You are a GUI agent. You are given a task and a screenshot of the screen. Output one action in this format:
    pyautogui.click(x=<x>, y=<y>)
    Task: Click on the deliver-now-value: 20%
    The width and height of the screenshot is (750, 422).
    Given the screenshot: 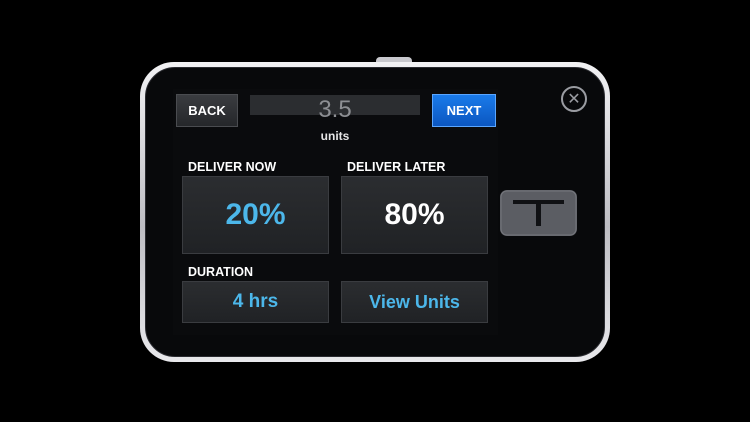 What is the action you would take?
    pyautogui.click(x=255, y=214)
    